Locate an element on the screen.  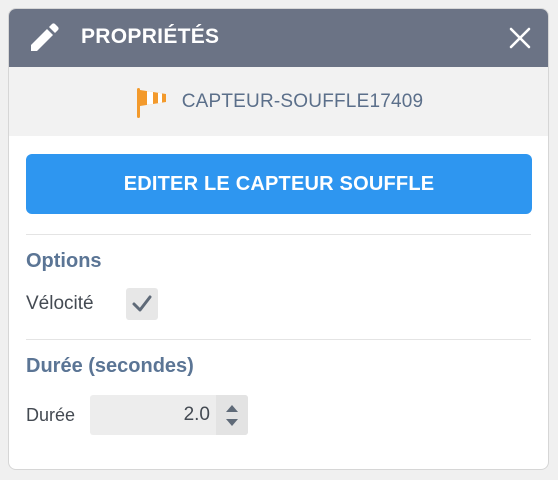
caret-up-icon is located at coordinates (232, 408).